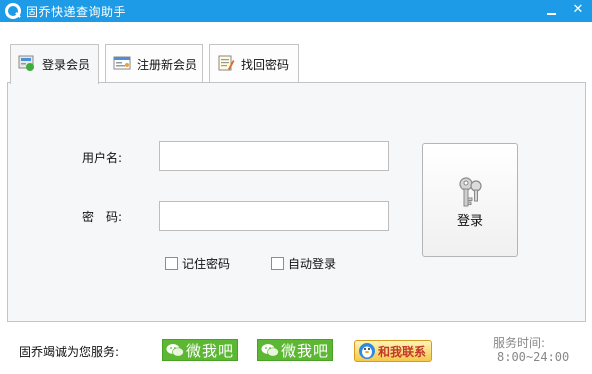 The image size is (592, 374). What do you see at coordinates (470, 192) in the screenshot?
I see `key-icon` at bounding box center [470, 192].